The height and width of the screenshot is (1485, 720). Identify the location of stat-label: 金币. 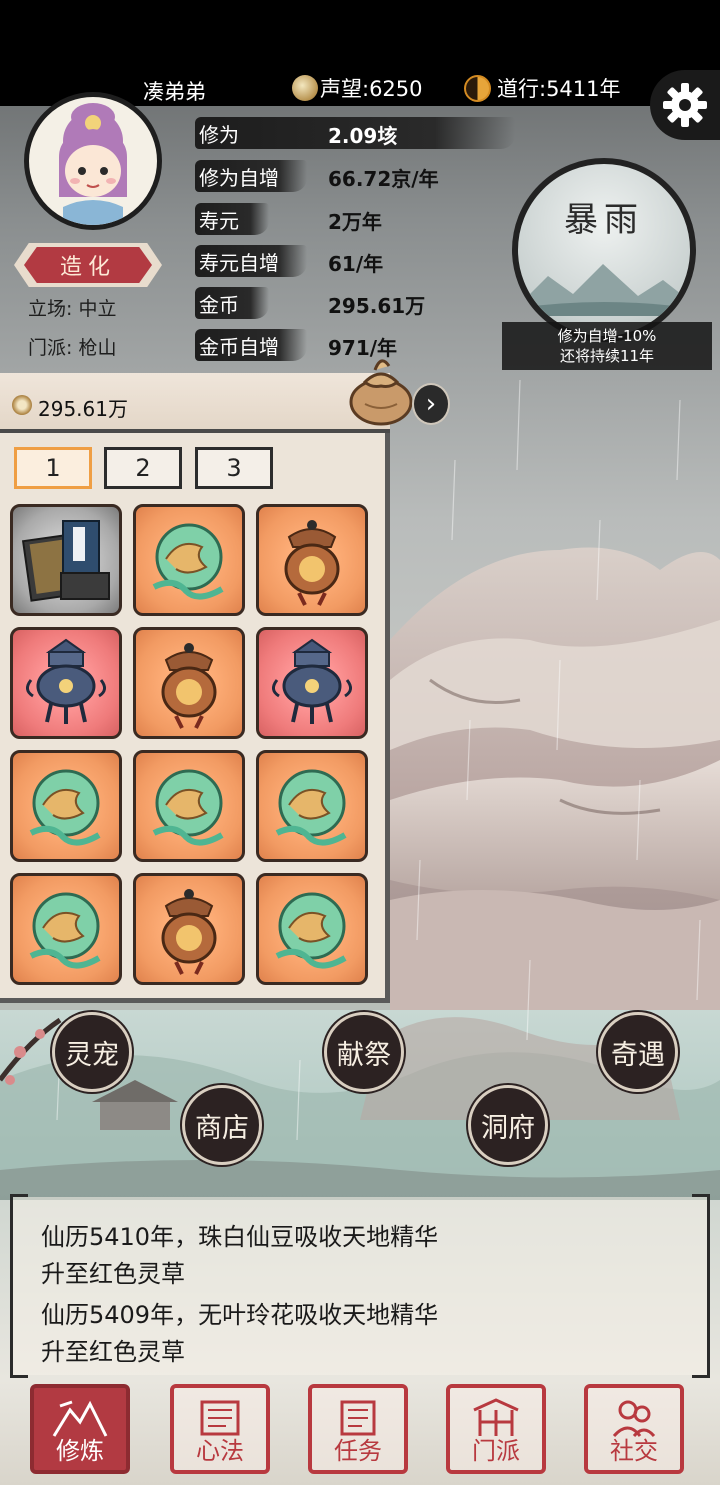
(219, 305).